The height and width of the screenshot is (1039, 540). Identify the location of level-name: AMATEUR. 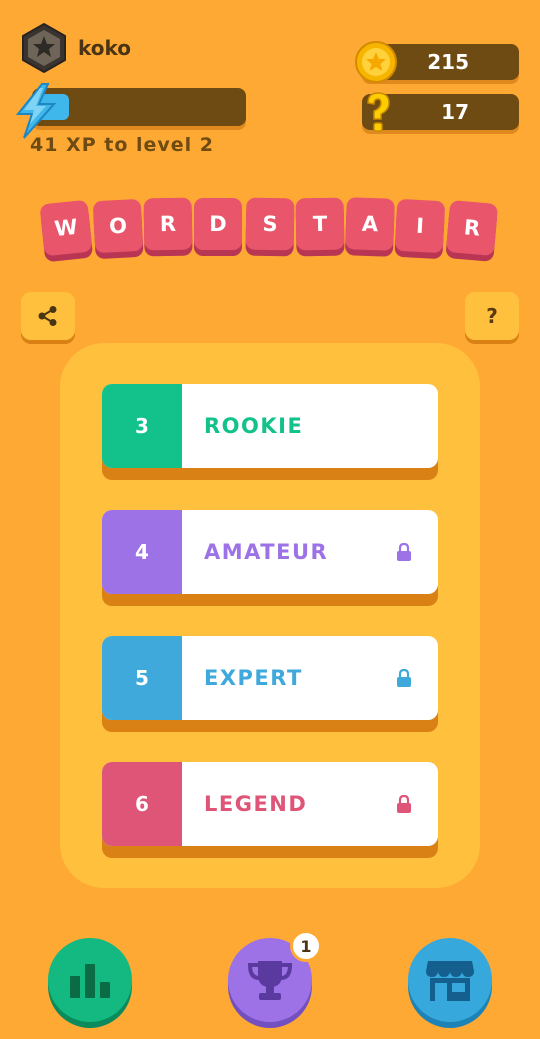
(266, 552).